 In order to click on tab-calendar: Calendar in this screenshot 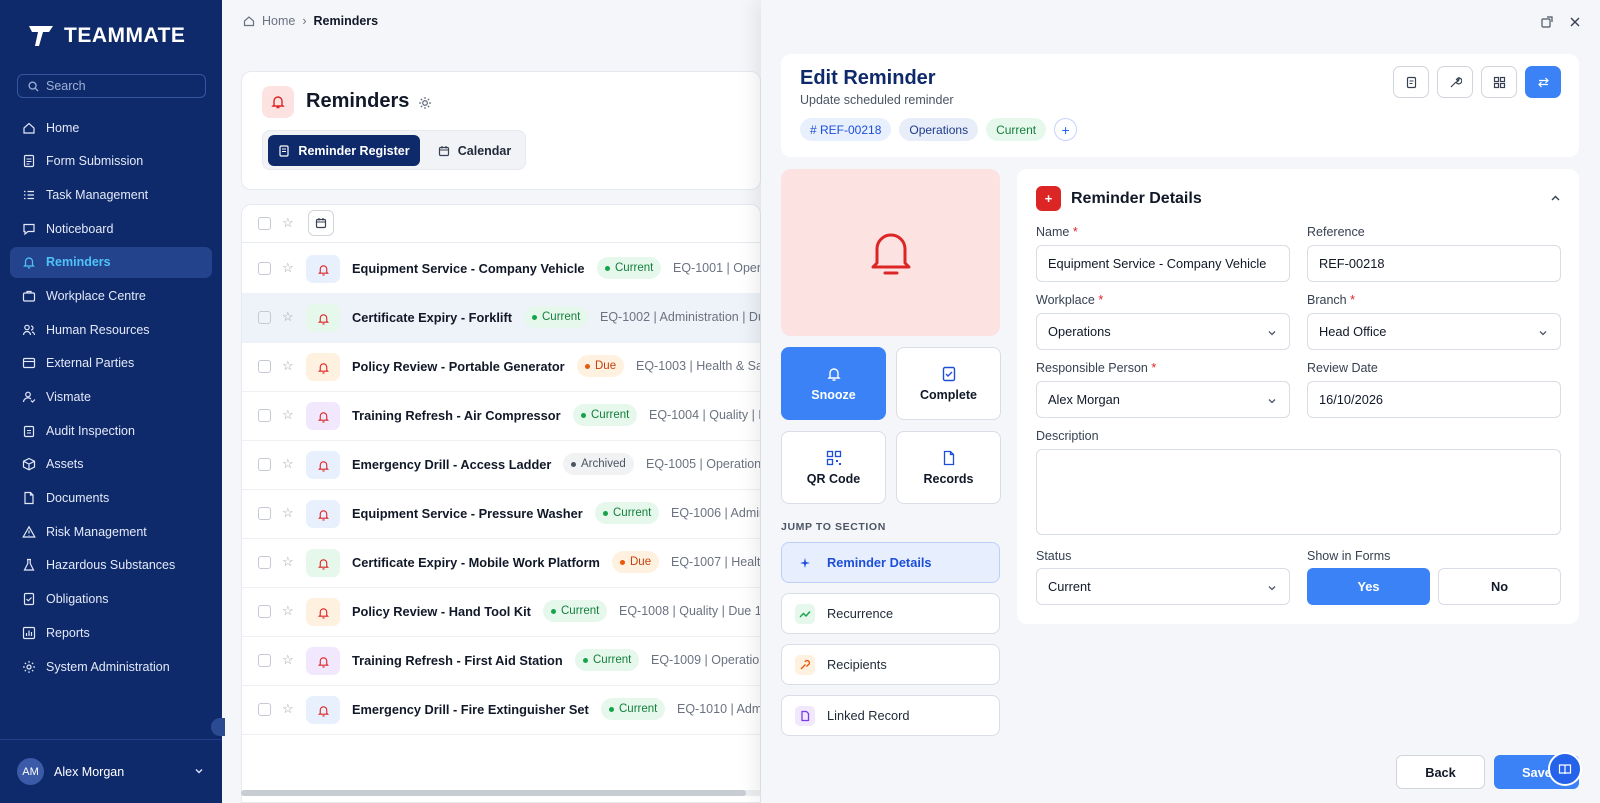, I will do `click(474, 150)`.